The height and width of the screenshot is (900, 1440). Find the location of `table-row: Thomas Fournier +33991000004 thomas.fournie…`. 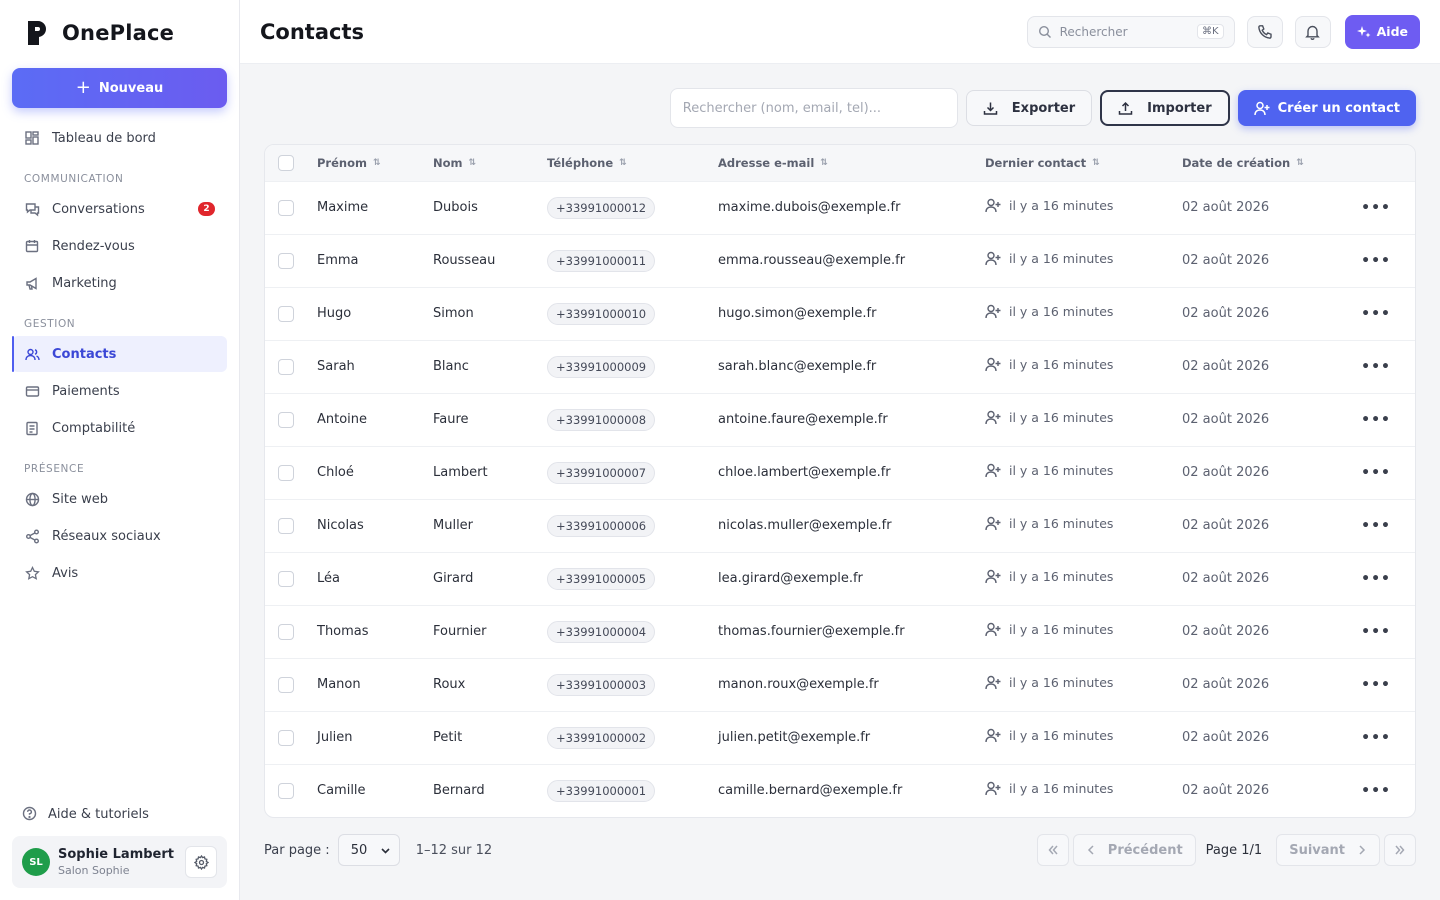

table-row: Thomas Fournier +33991000004 thomas.fournie… is located at coordinates (840, 631).